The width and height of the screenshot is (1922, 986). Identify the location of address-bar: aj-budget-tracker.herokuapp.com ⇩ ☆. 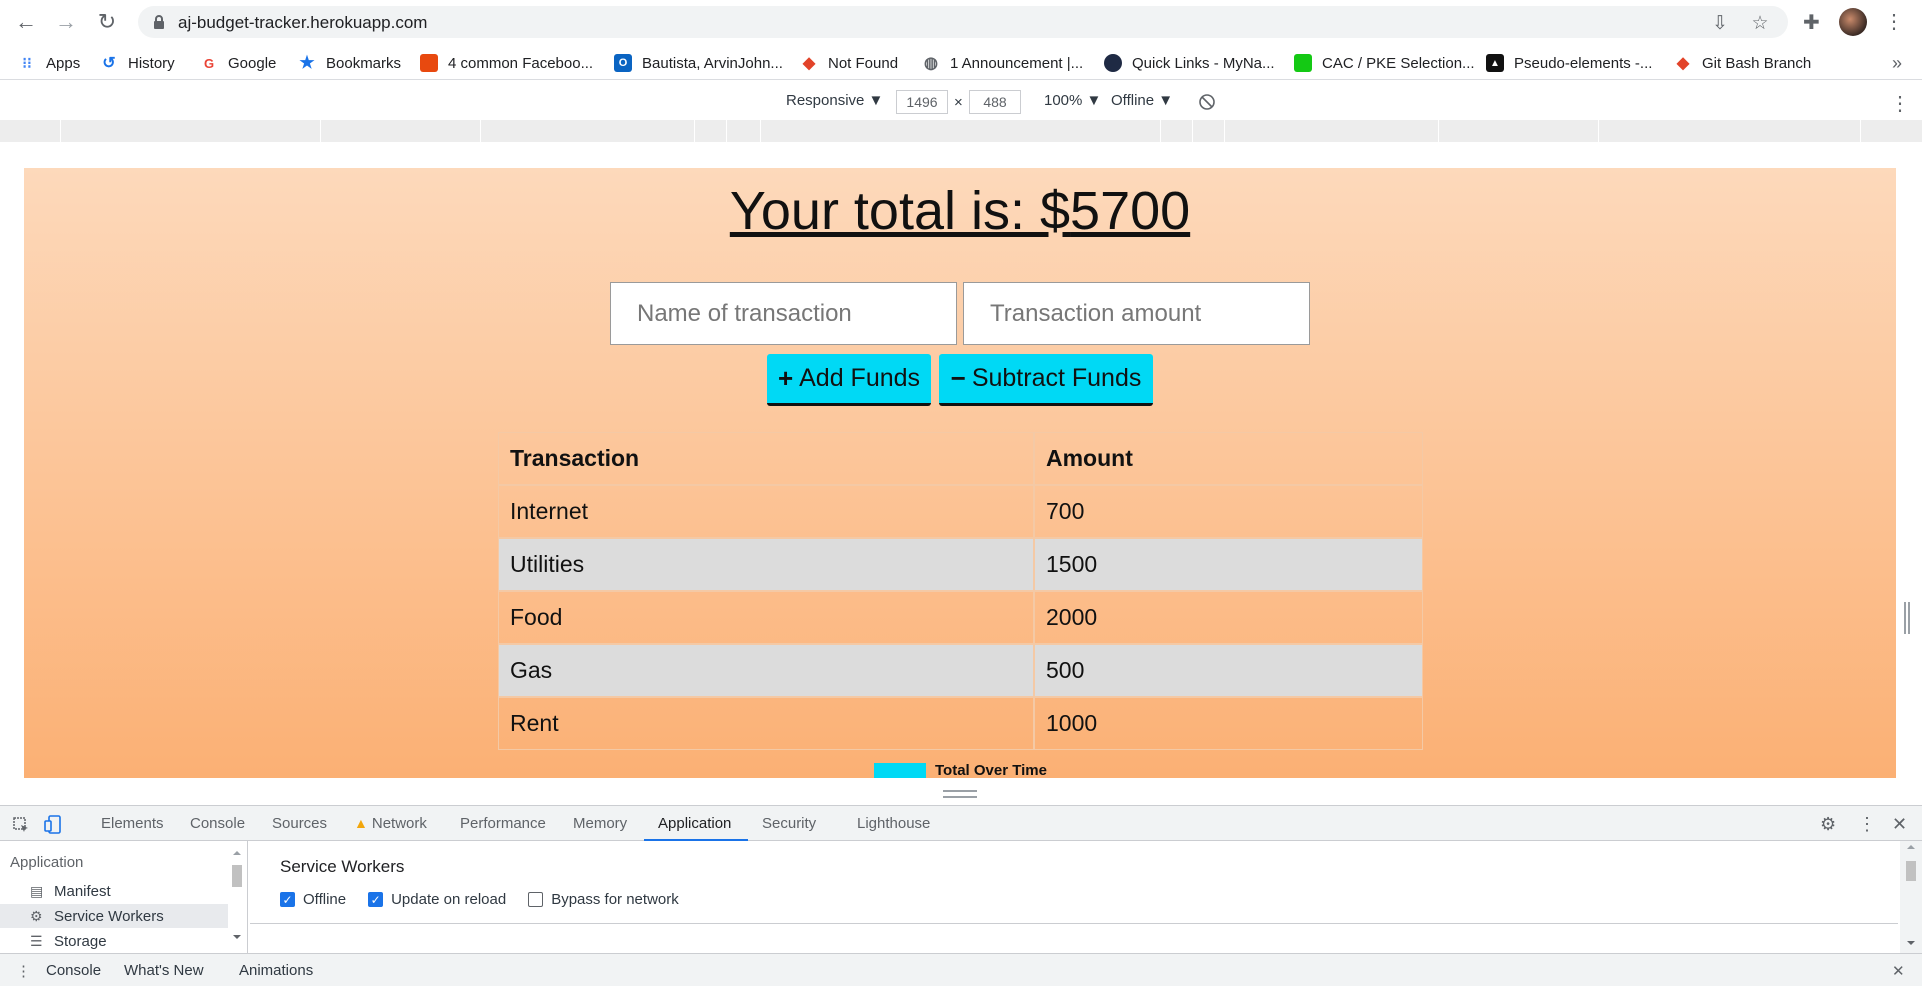
(963, 22).